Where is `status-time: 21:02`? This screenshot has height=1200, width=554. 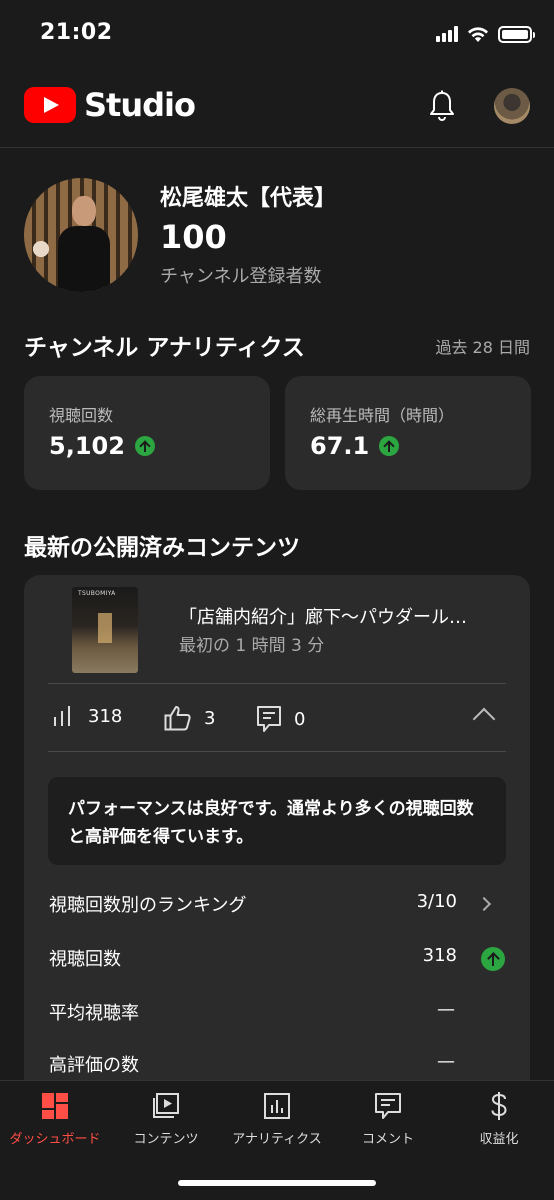 status-time: 21:02 is located at coordinates (76, 32).